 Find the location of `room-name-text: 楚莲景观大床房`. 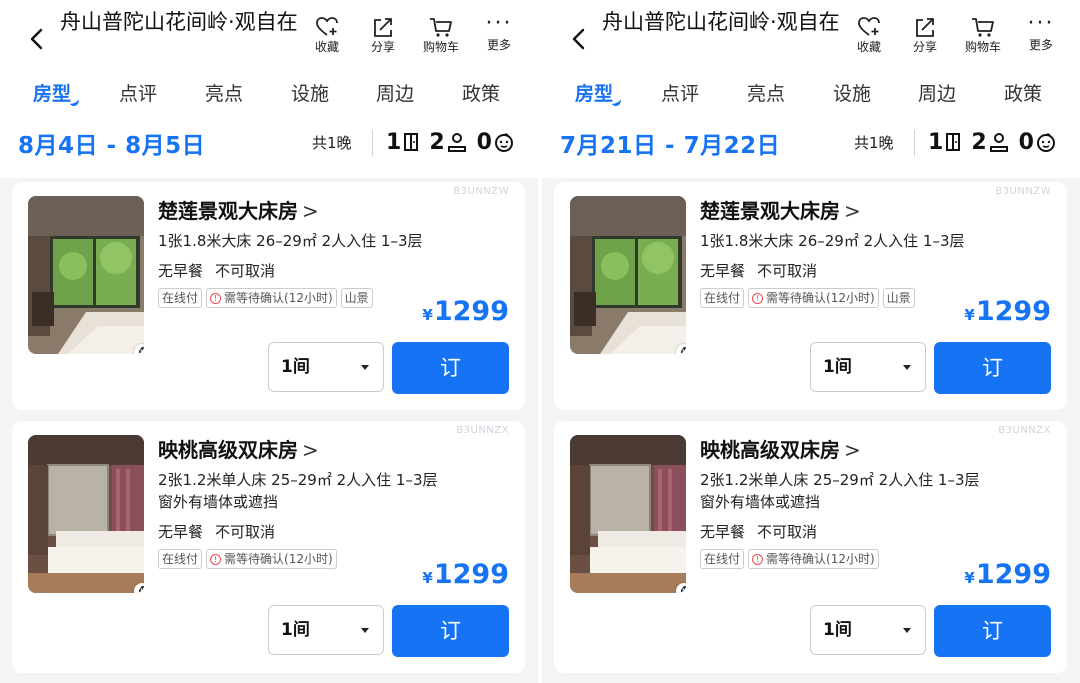

room-name-text: 楚莲景观大床房 is located at coordinates (770, 211).